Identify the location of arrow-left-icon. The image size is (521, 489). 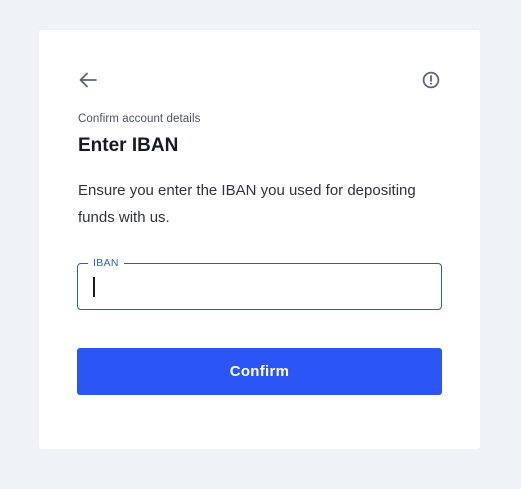
(88, 80).